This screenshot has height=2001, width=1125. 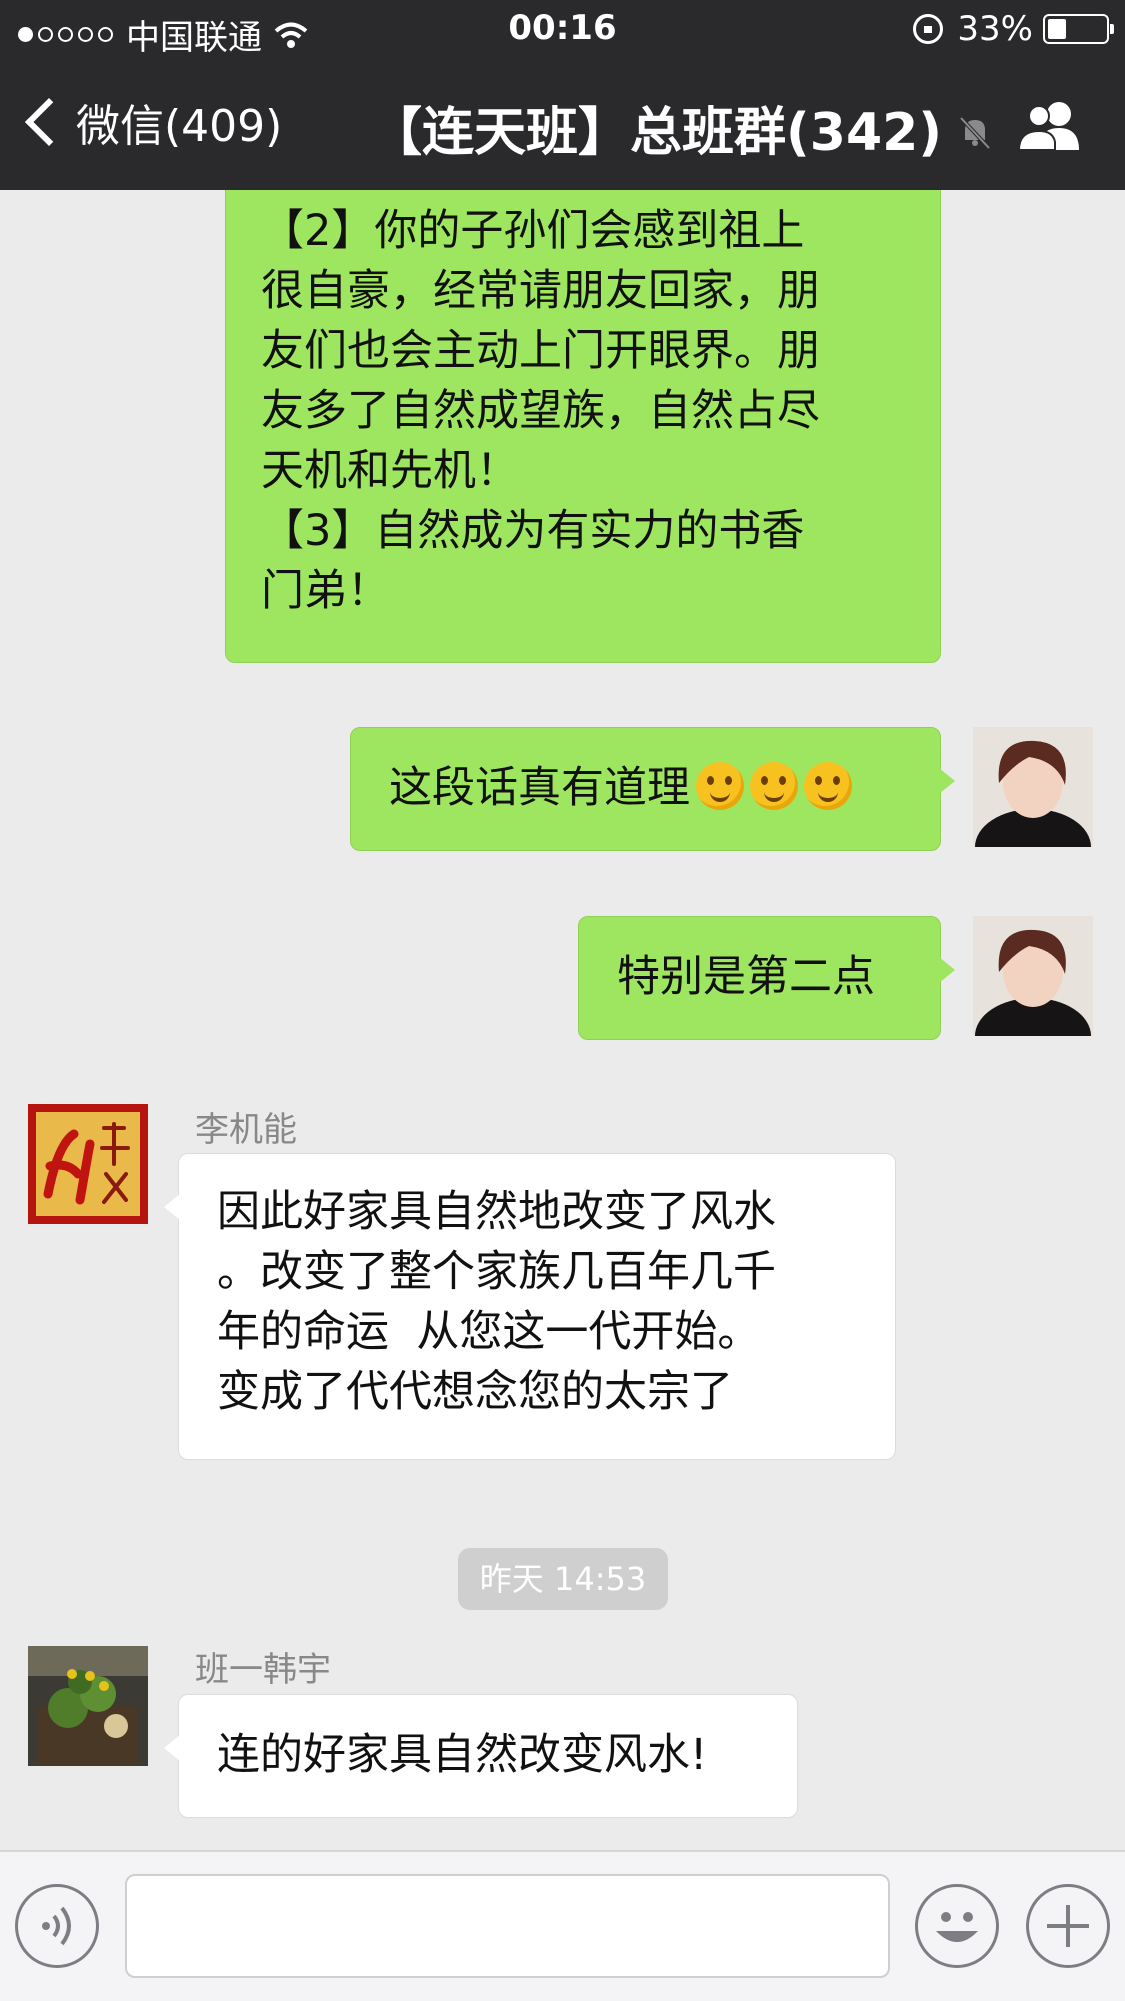 What do you see at coordinates (928, 29) in the screenshot?
I see `rotation-lock-icon` at bounding box center [928, 29].